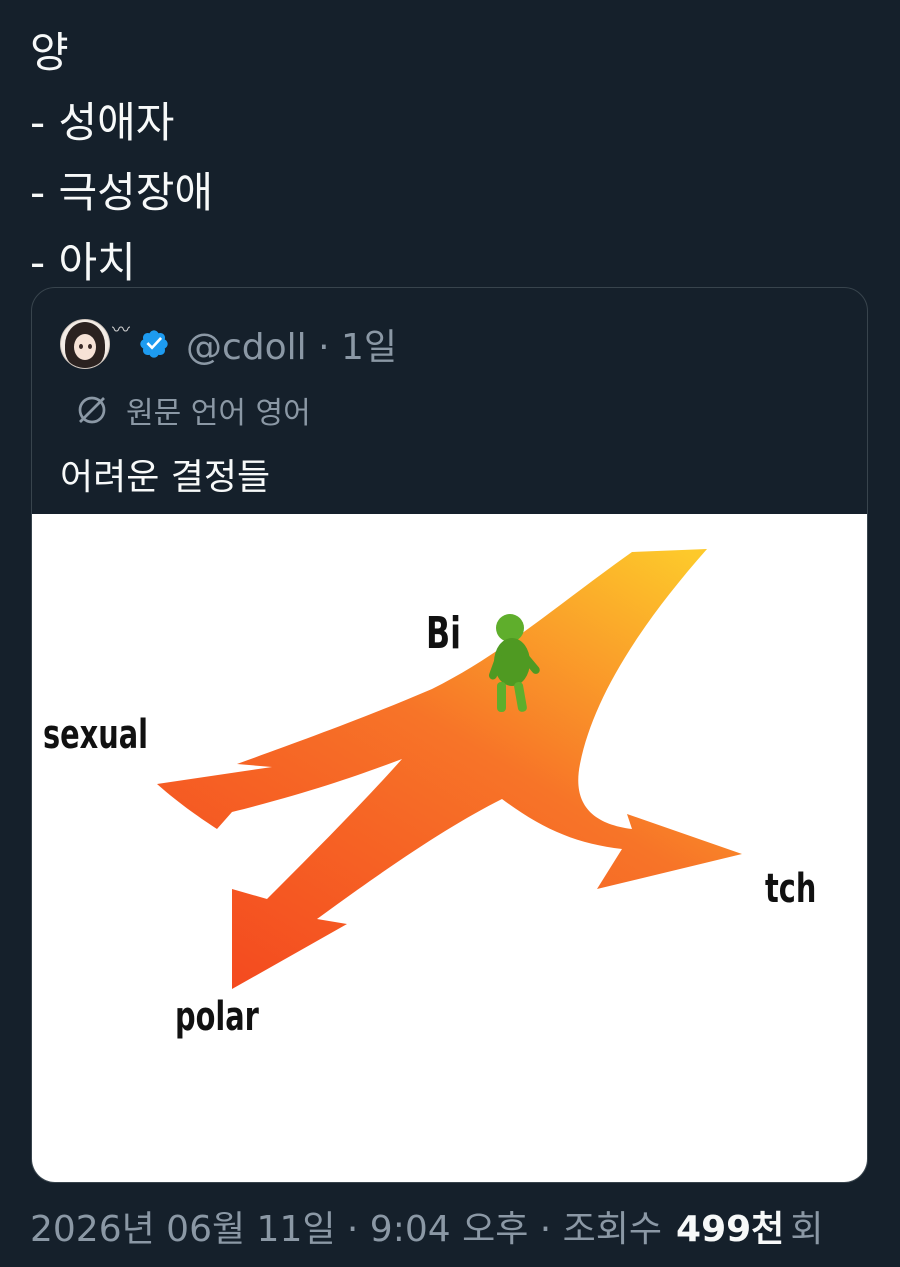 Image resolution: width=900 pixels, height=1267 pixels. Describe the element at coordinates (791, 889) in the screenshot. I see `meme-label-right: tch` at that location.